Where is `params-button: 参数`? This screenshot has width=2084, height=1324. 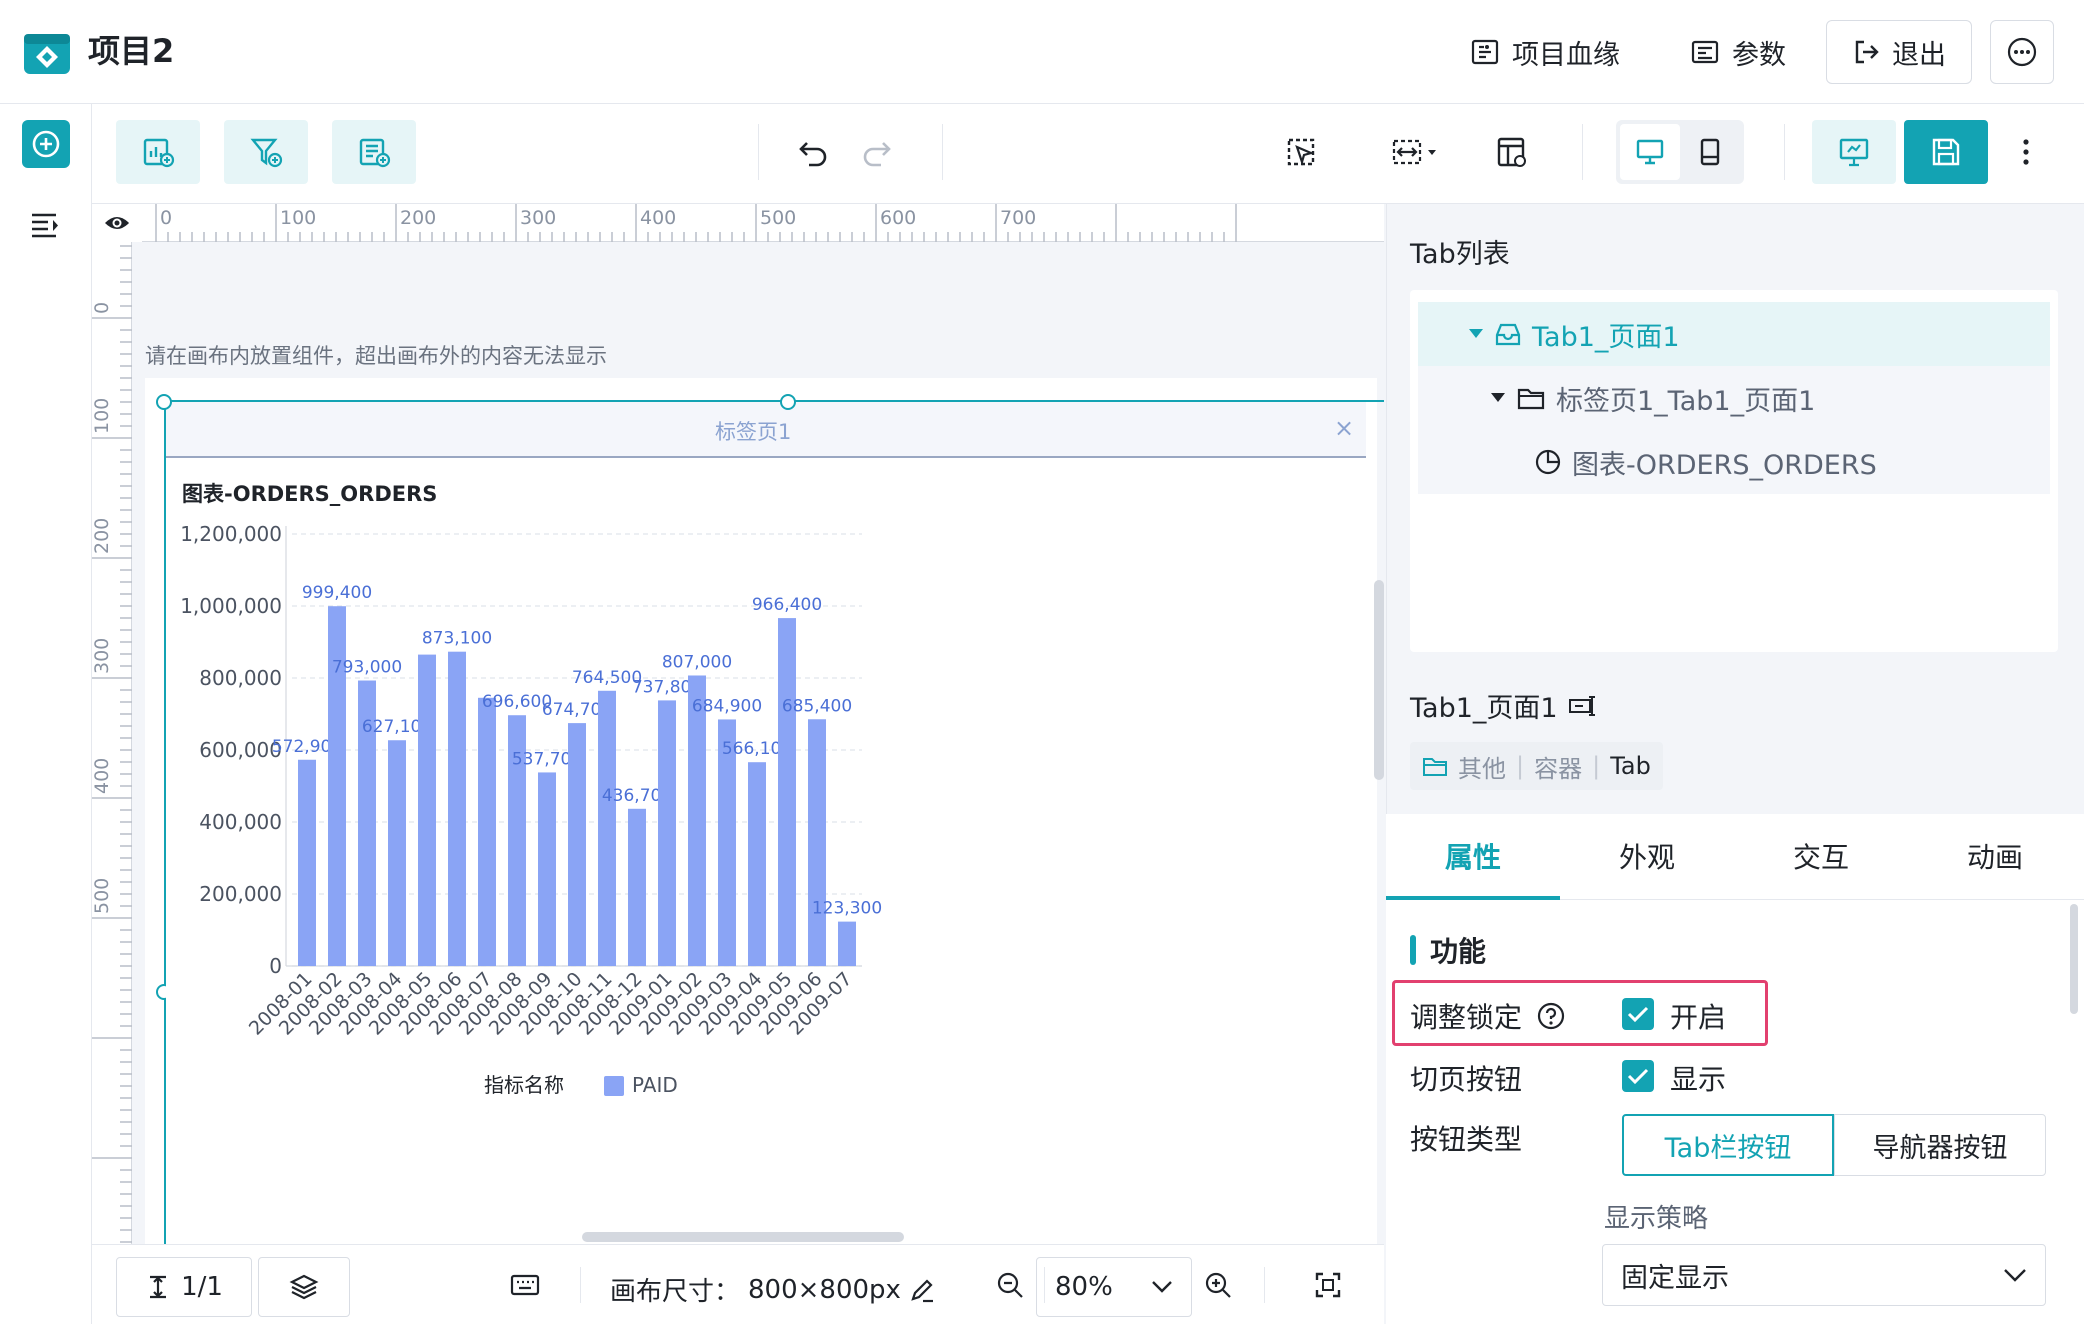
params-button: 参数 is located at coordinates (1738, 52).